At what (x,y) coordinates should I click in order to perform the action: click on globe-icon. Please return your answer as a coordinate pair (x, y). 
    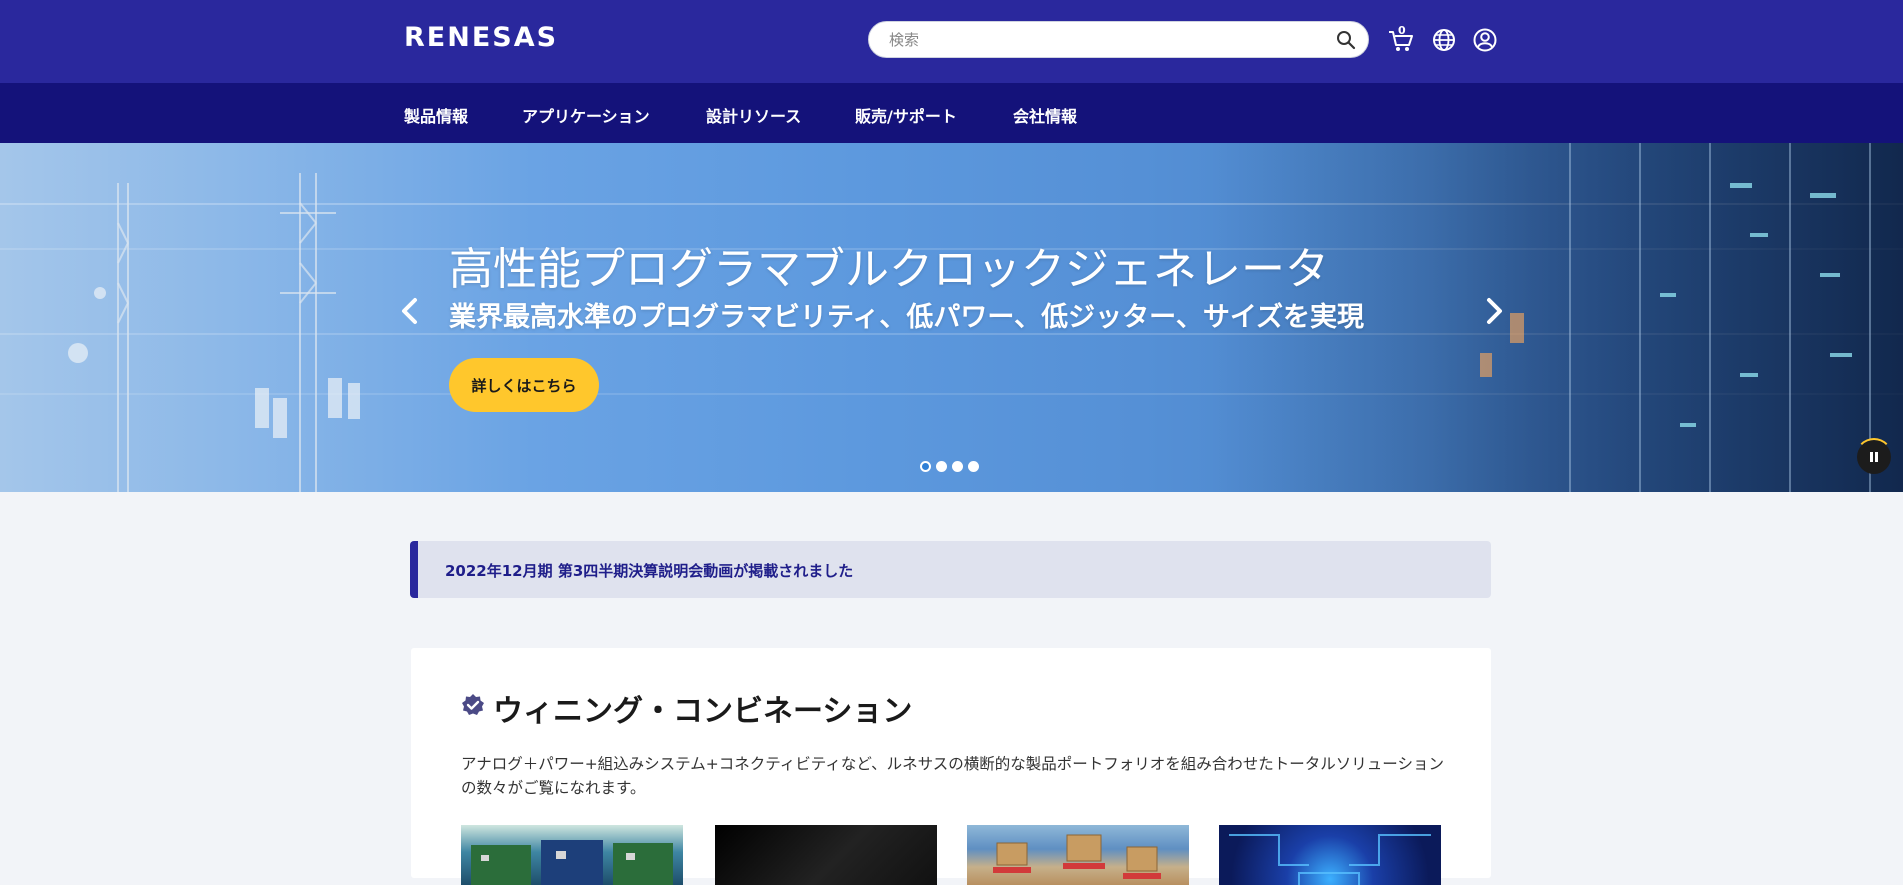
    Looking at the image, I should click on (1444, 40).